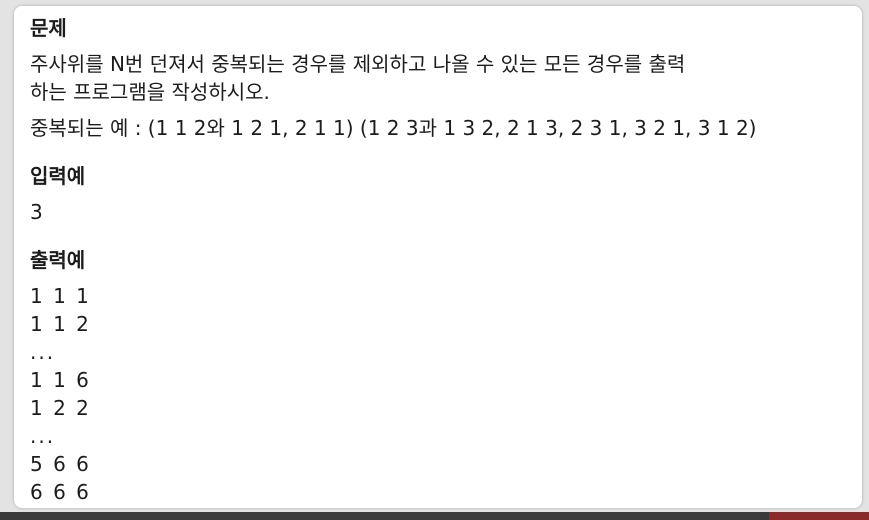 The width and height of the screenshot is (869, 520). What do you see at coordinates (819, 516) in the screenshot?
I see `bottom-bar-accent` at bounding box center [819, 516].